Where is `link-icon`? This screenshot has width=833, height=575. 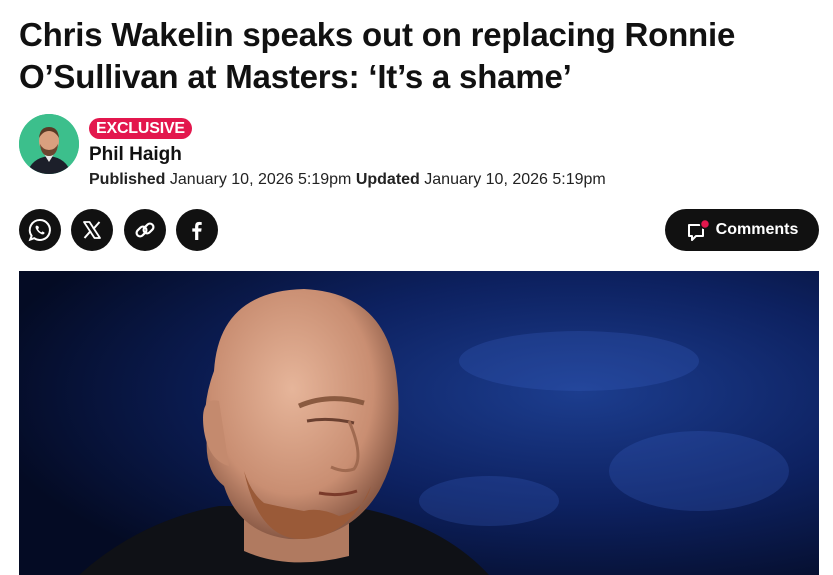 link-icon is located at coordinates (145, 230).